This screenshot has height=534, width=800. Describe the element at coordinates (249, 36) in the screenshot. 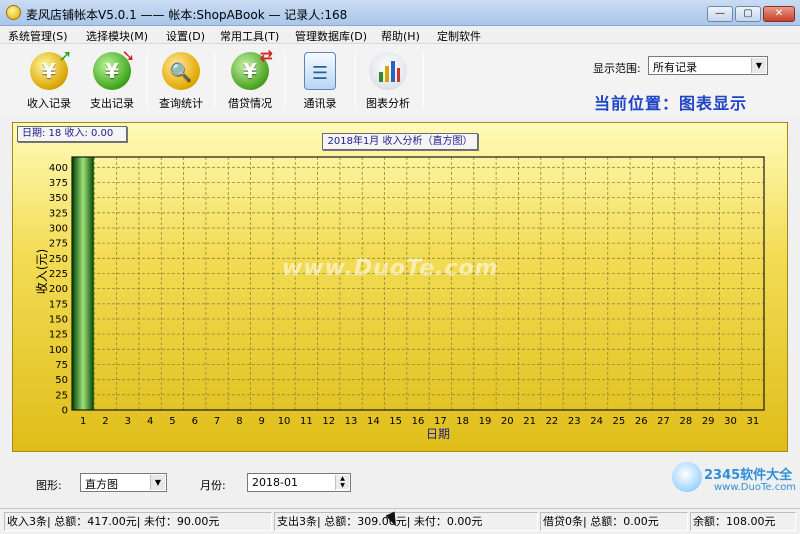

I see `menu-tools: 常用工具(T)` at that location.